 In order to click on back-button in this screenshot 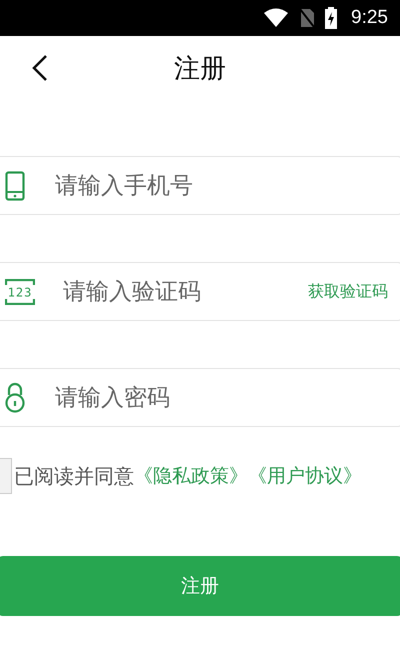, I will do `click(40, 68)`.